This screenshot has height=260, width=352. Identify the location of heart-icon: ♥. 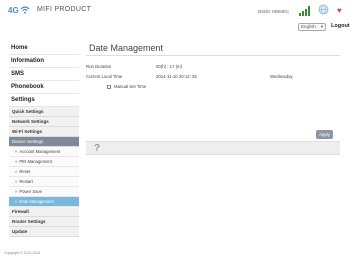
(339, 11).